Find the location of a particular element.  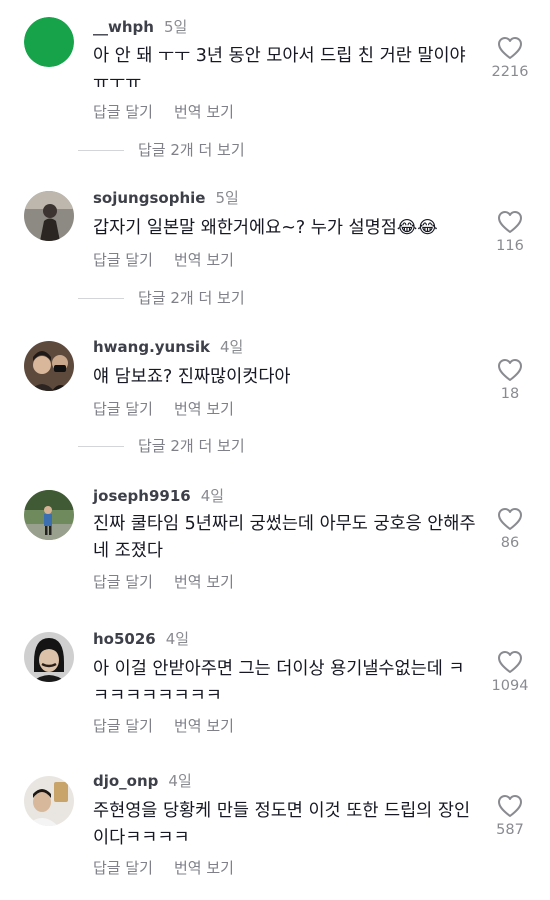

comment-meta: djo_onp 4일 is located at coordinates (142, 781).